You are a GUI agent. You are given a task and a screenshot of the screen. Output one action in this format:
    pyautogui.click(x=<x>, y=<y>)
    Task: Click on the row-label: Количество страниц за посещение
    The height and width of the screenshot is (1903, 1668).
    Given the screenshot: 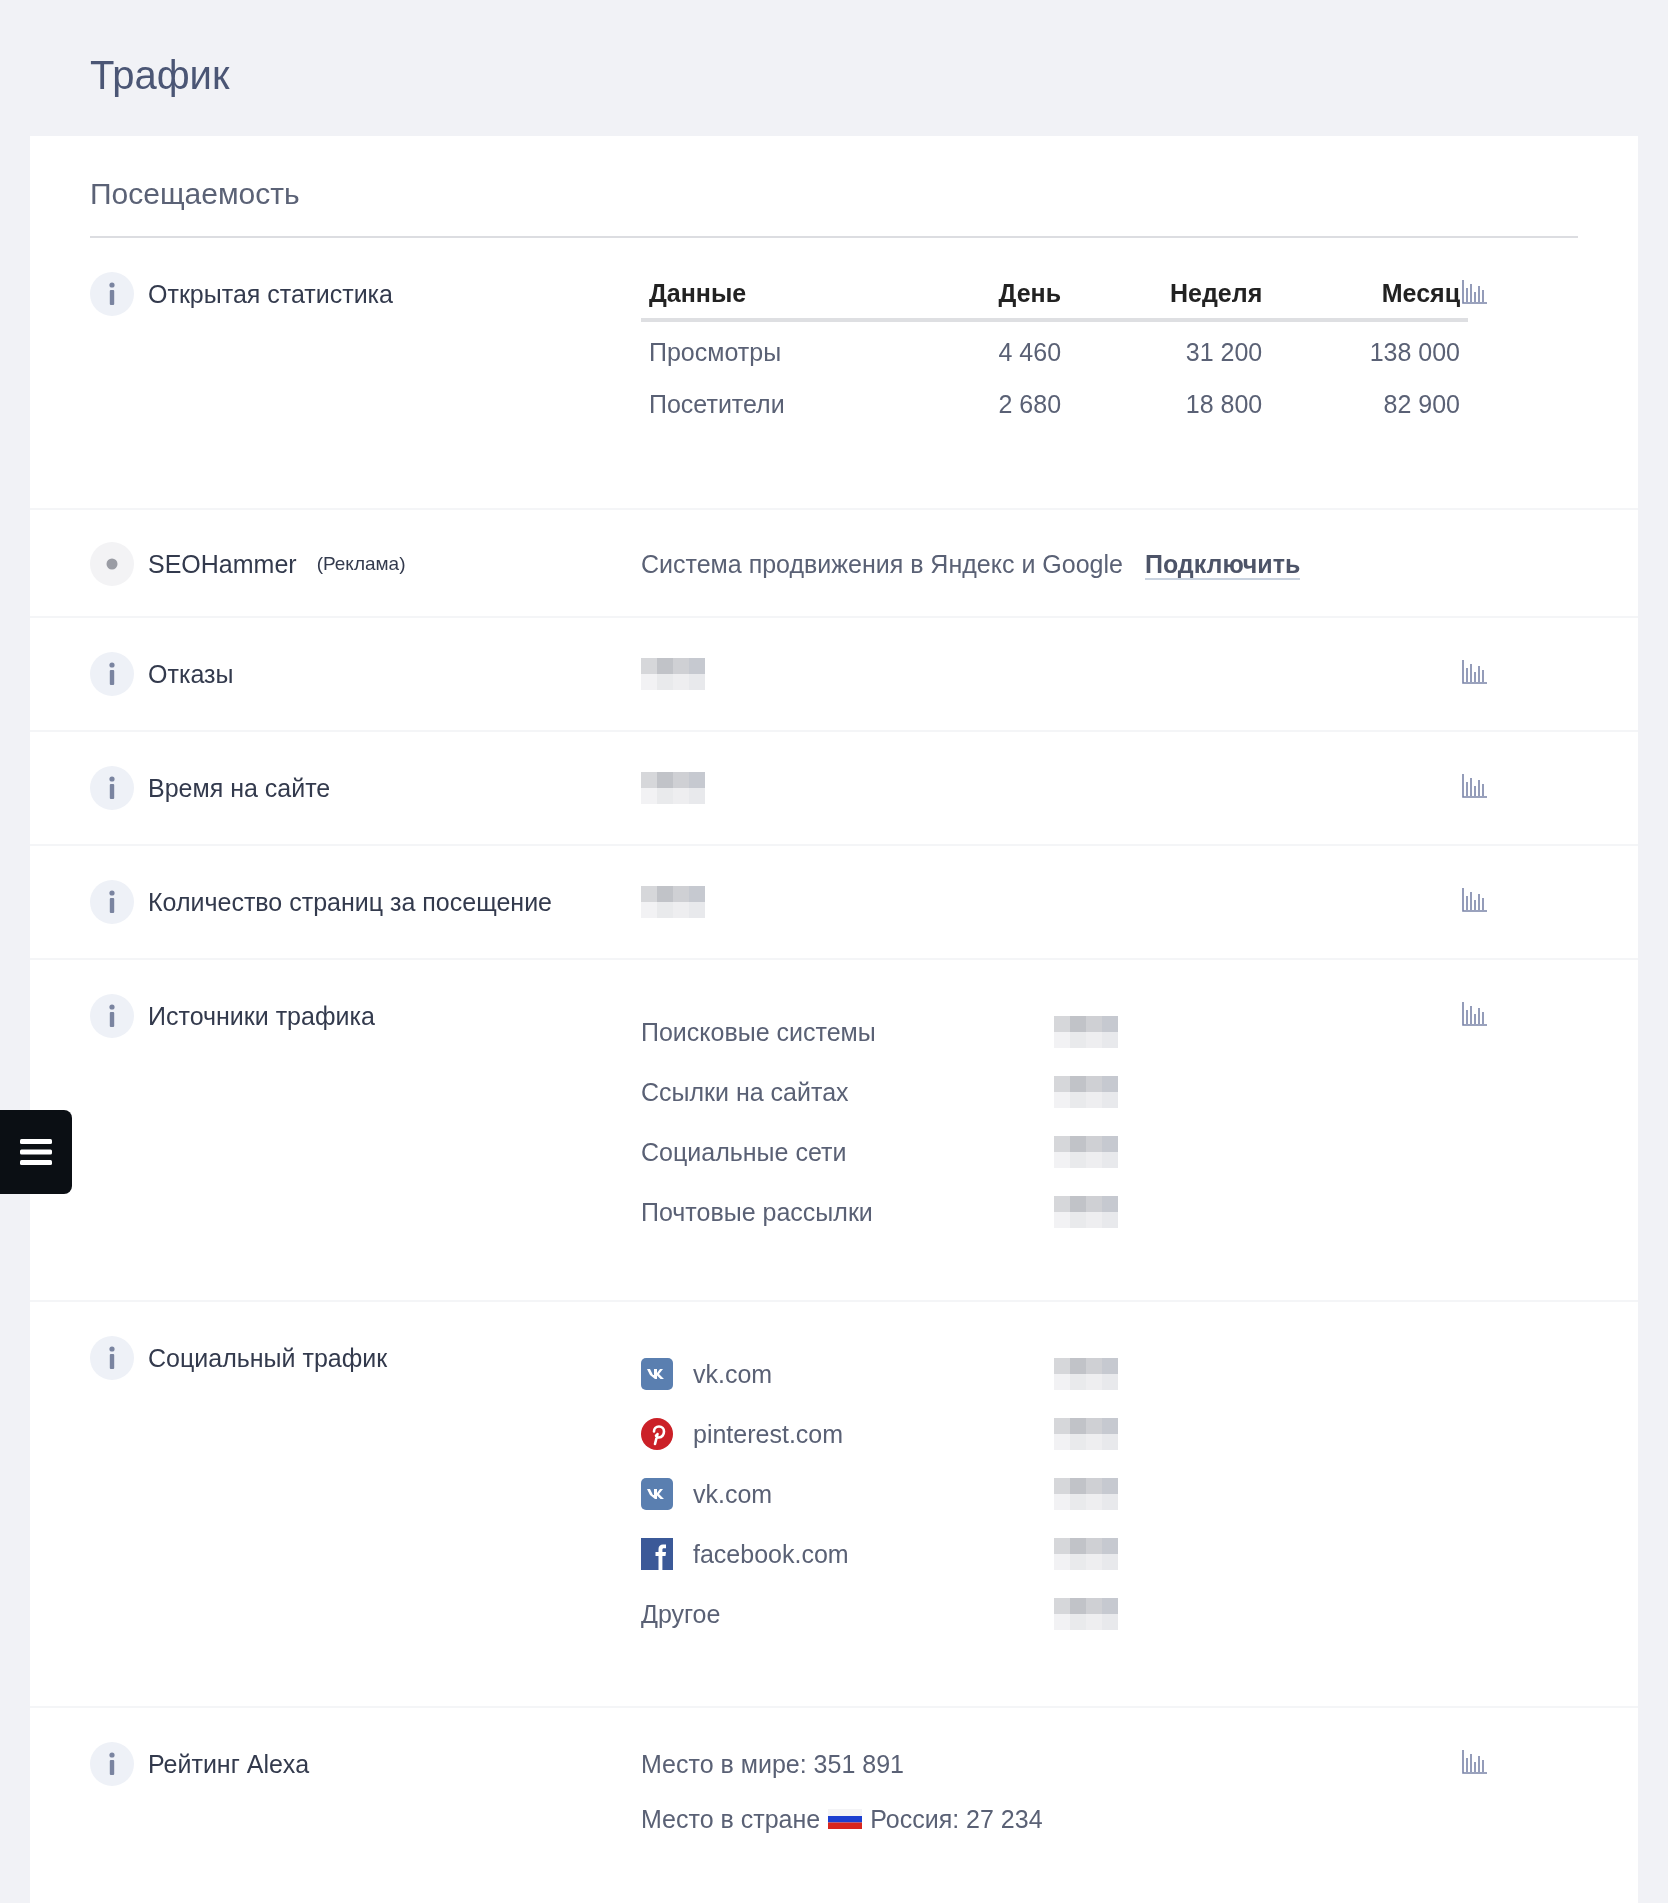 What is the action you would take?
    pyautogui.click(x=350, y=902)
    